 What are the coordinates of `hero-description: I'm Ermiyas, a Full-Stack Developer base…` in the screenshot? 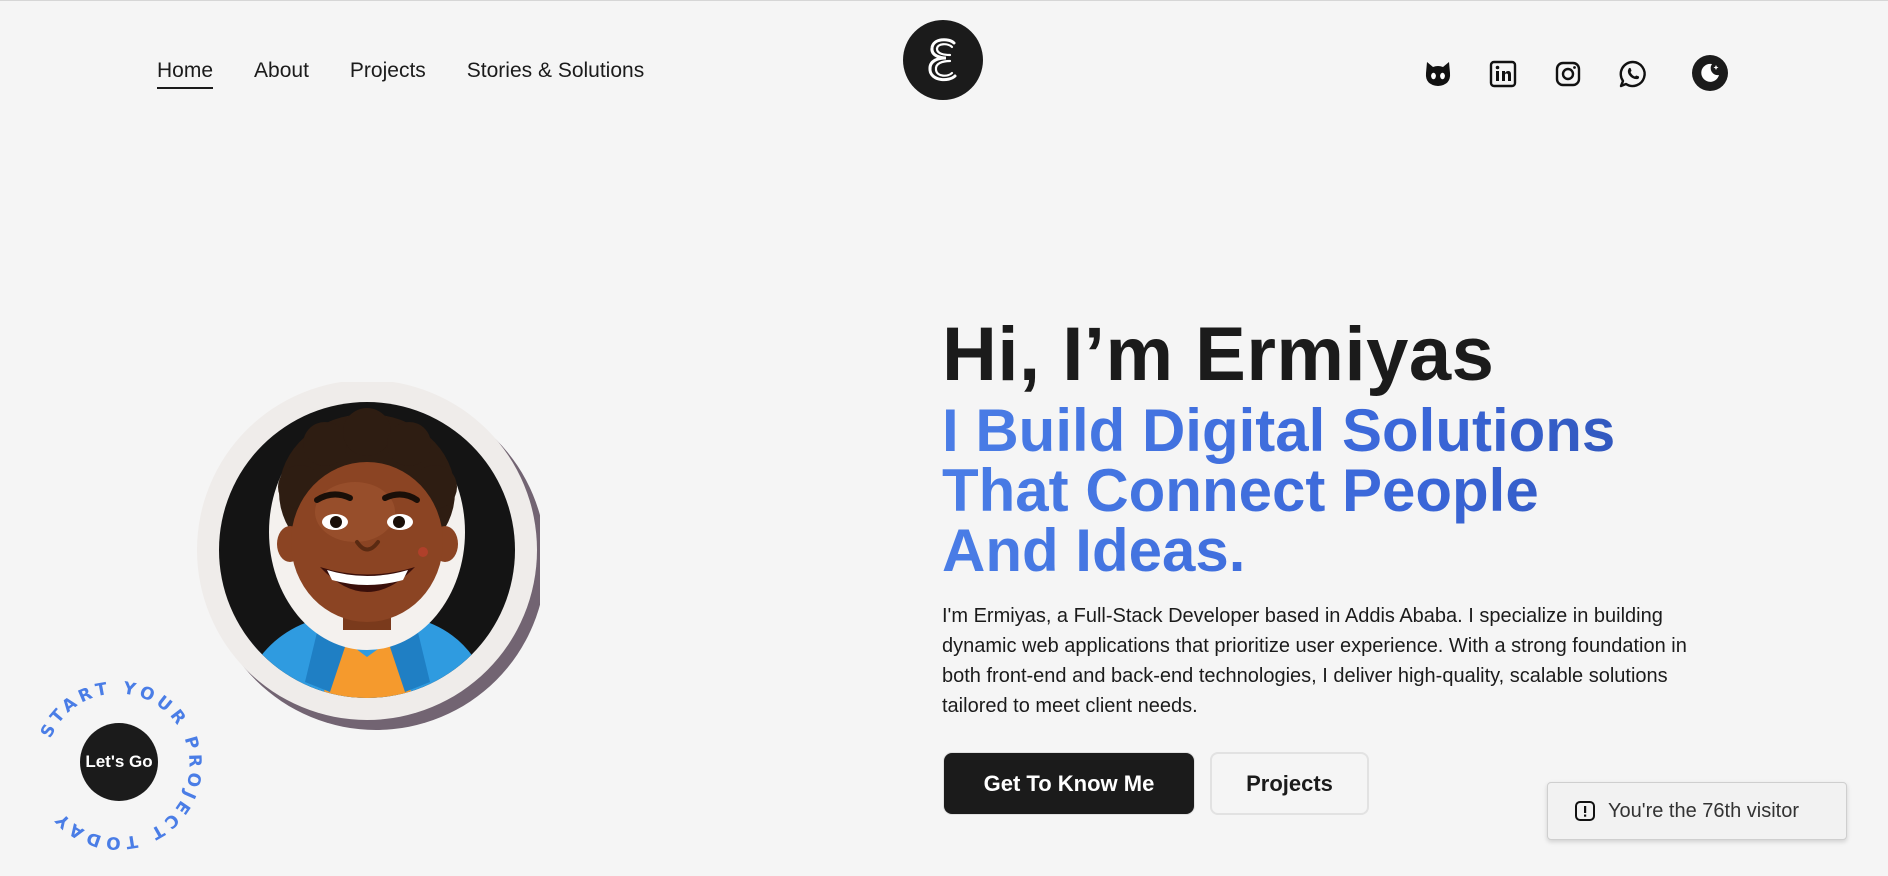 It's located at (1314, 661).